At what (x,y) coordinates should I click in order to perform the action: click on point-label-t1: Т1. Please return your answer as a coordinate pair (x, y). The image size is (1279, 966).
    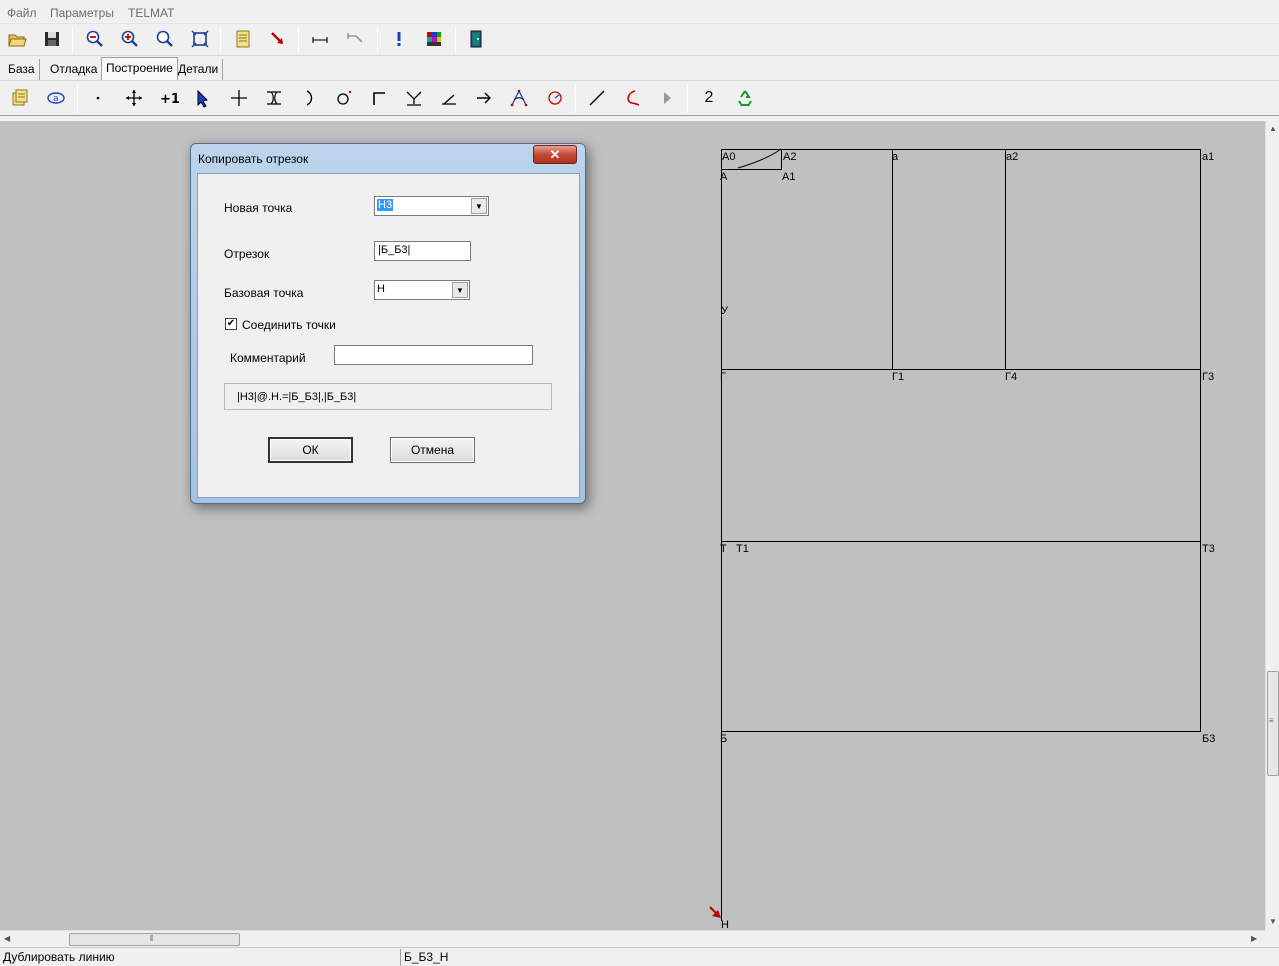
    Looking at the image, I should click on (742, 549).